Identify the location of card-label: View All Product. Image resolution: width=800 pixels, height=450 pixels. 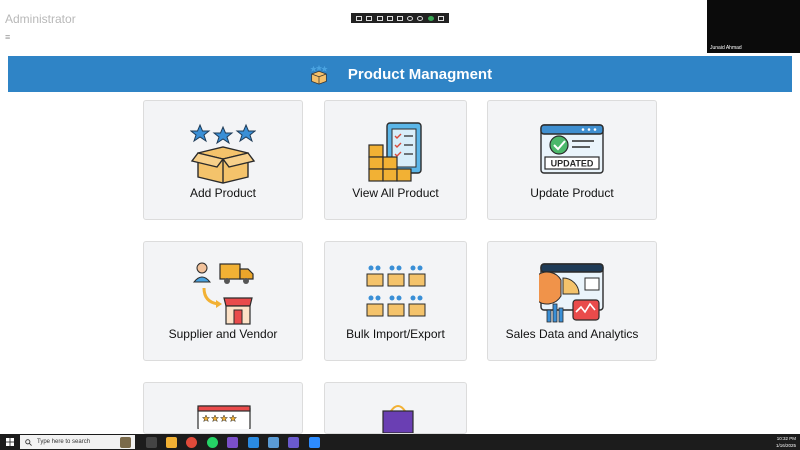
(395, 193).